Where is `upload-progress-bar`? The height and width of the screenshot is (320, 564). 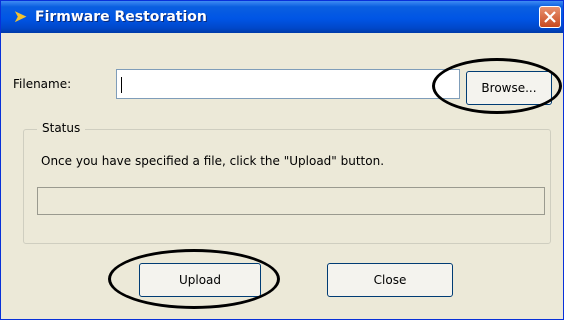 upload-progress-bar is located at coordinates (291, 201).